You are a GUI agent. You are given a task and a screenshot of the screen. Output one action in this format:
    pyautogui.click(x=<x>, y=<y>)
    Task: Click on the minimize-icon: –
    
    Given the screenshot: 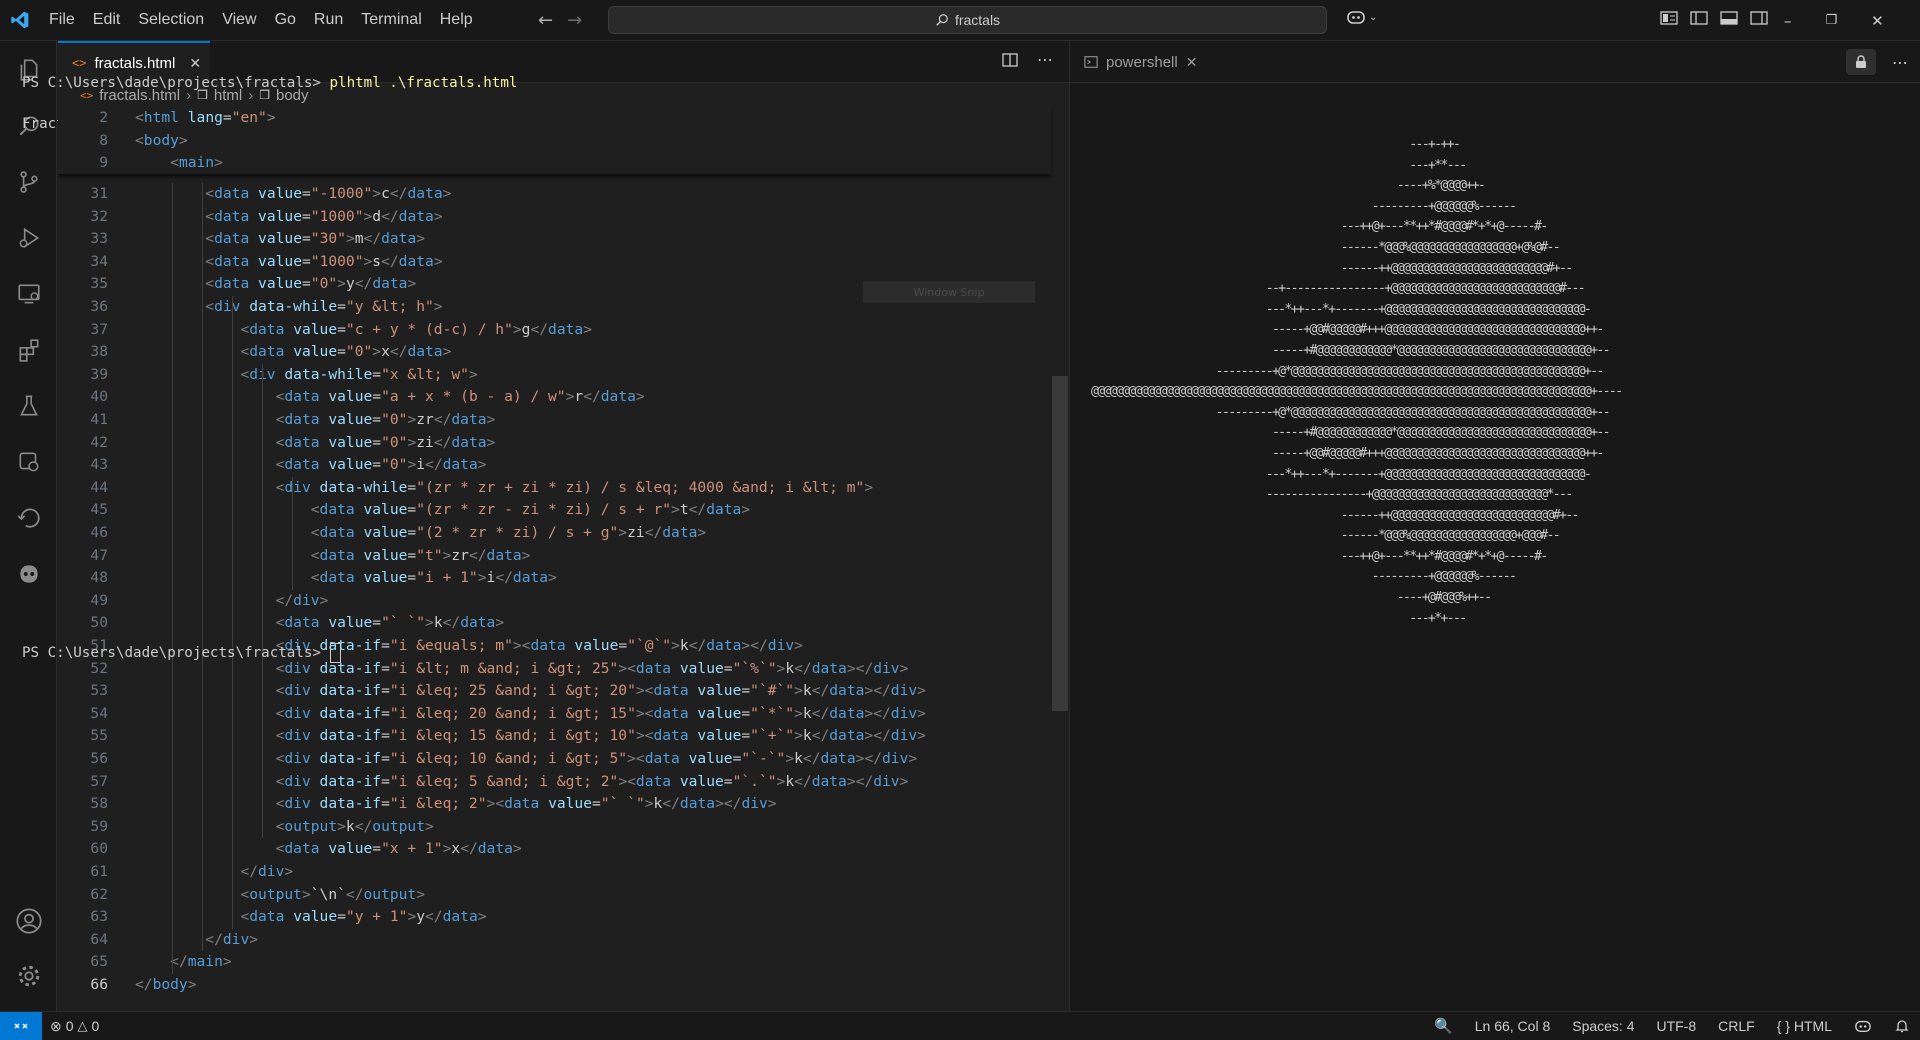 What is the action you would take?
    pyautogui.click(x=1788, y=21)
    